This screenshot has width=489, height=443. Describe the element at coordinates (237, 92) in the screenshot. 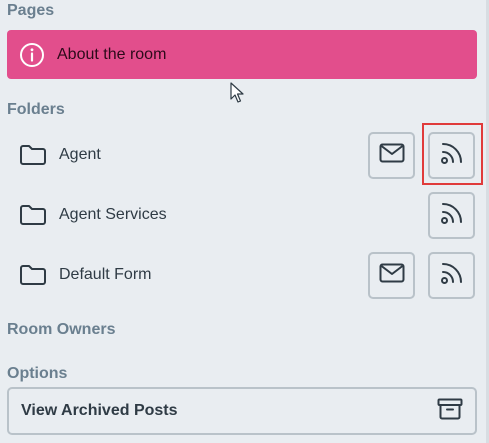

I see `mouse-cursor-icon` at that location.